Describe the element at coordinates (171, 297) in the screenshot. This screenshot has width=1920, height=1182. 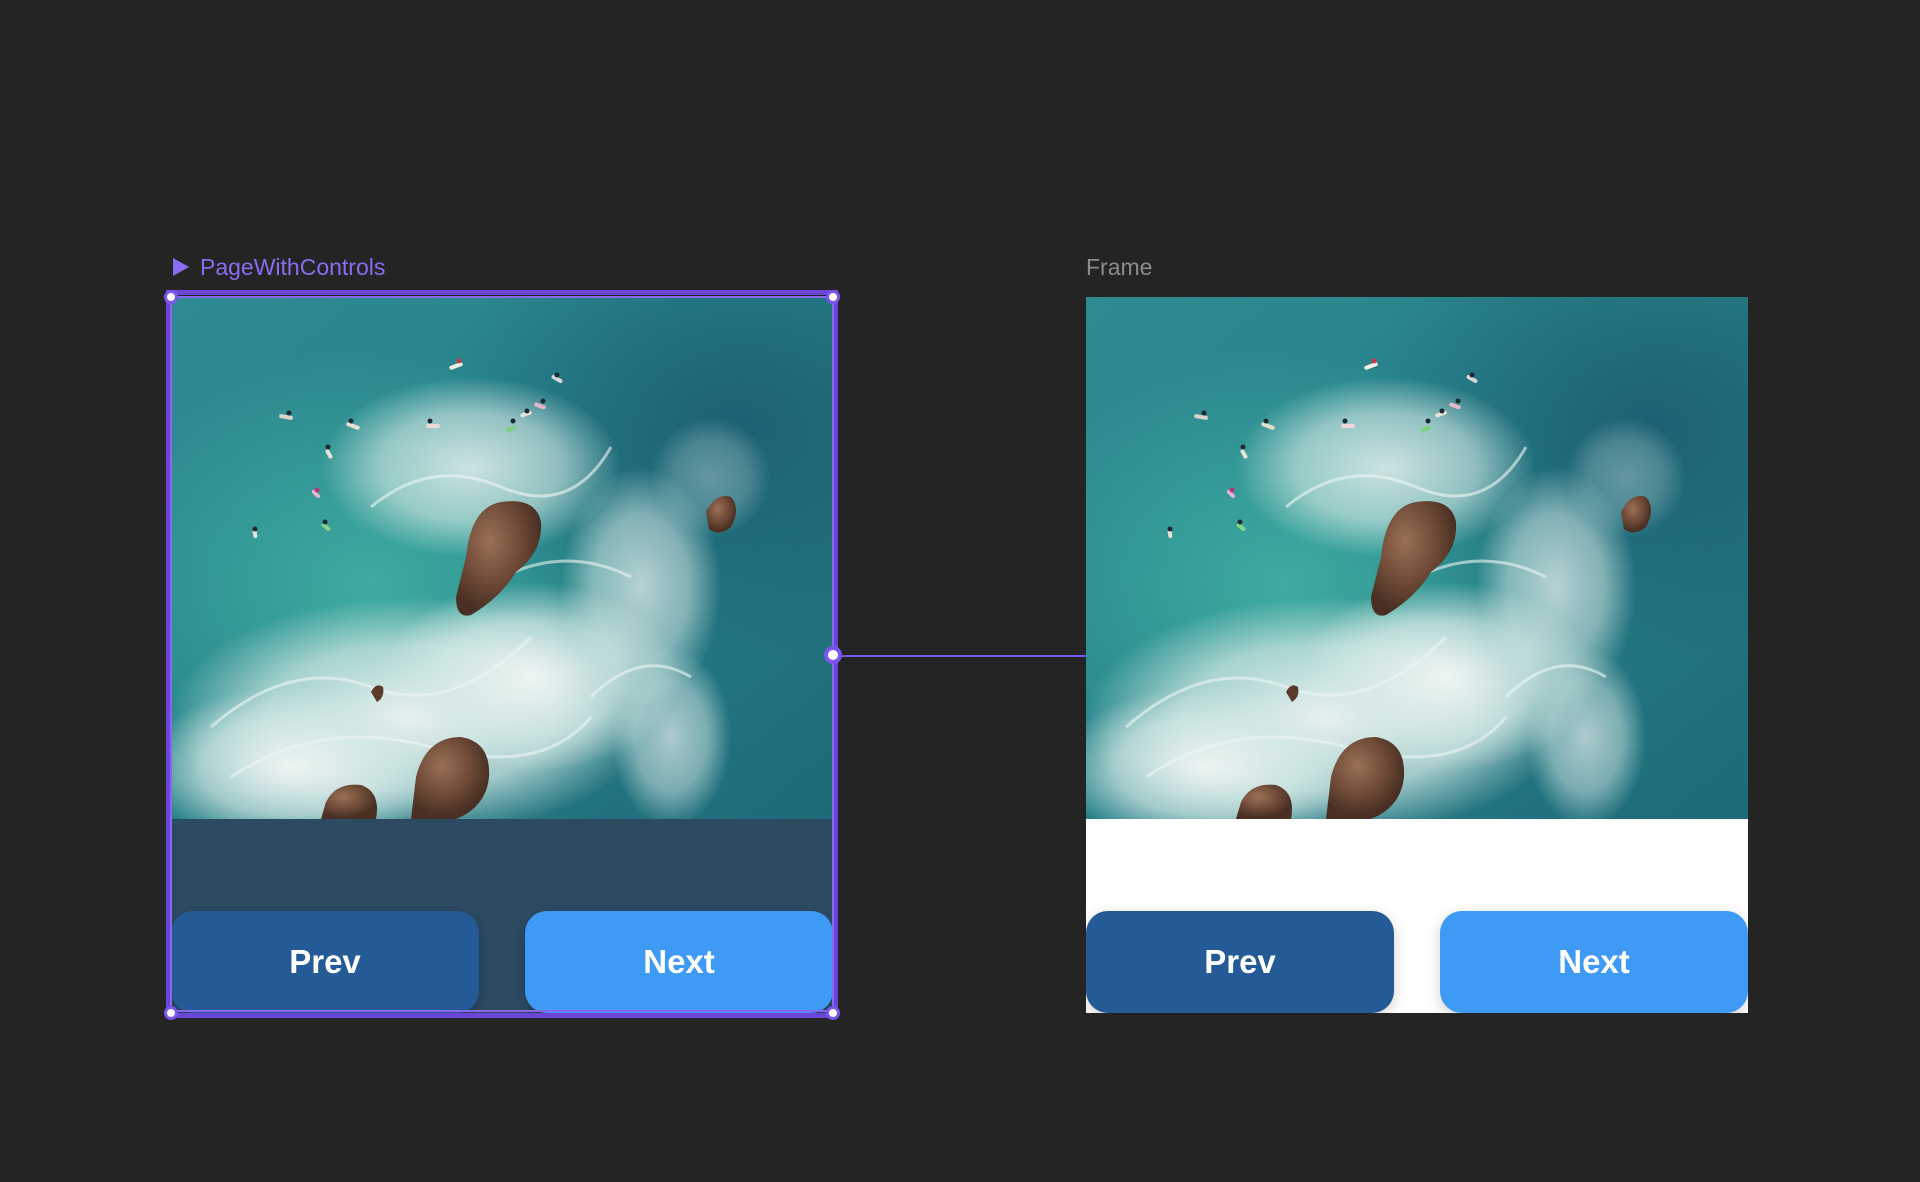
I see `resize-handle-top-left` at that location.